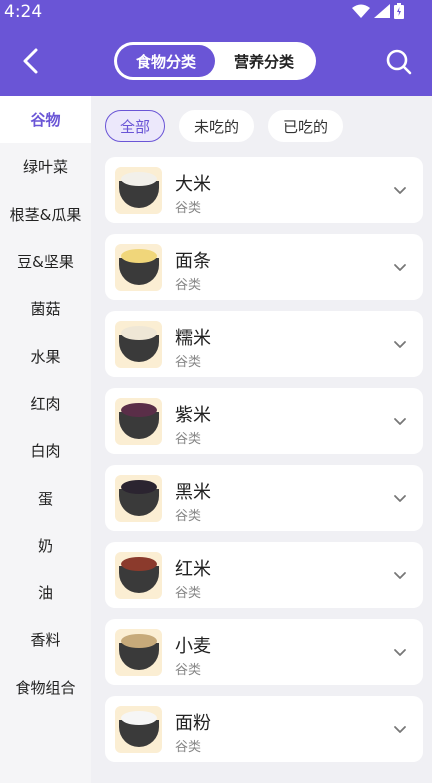 The image size is (432, 783). What do you see at coordinates (361, 11) in the screenshot?
I see `wifi-icon` at bounding box center [361, 11].